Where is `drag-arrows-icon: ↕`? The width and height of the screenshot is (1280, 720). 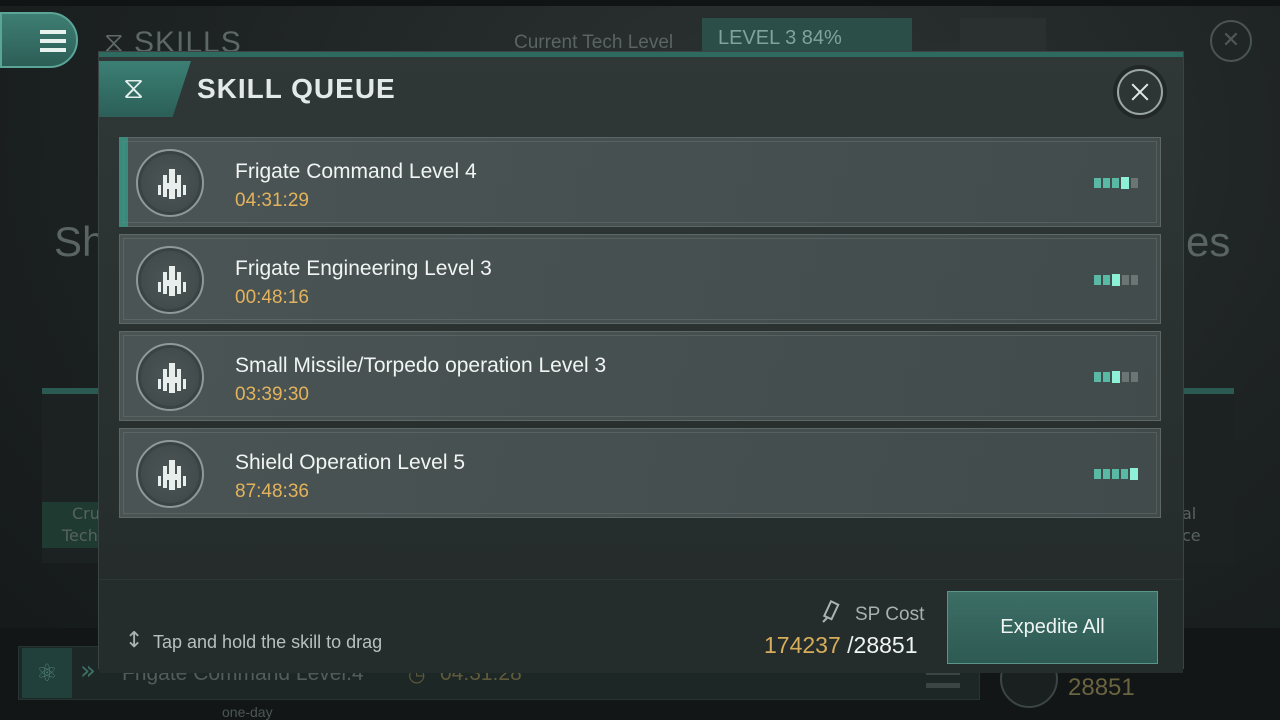
drag-arrows-icon: ↕ is located at coordinates (134, 640).